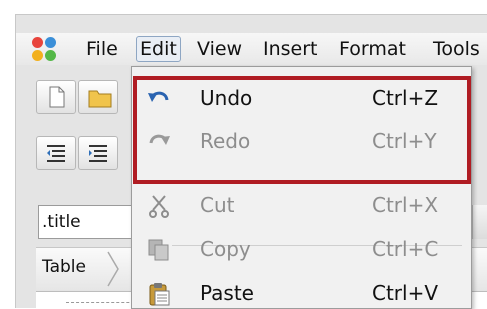  I want to click on outdent-icon, so click(56, 153).